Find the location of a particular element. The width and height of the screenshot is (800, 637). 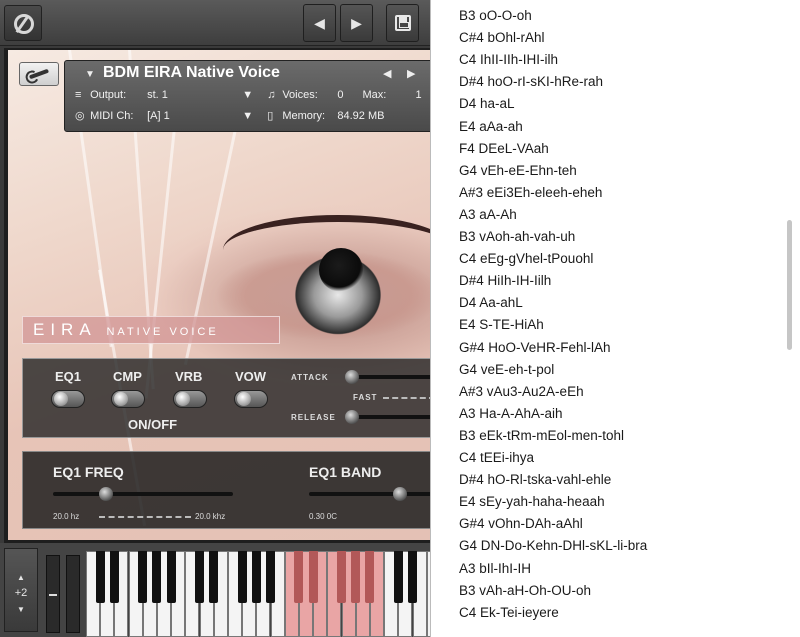

onoff-label: ON/OFF is located at coordinates (153, 424).